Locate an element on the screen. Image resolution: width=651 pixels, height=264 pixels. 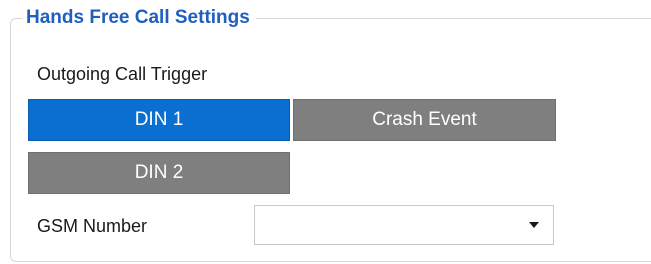
gsm-number-label: GSM Number is located at coordinates (92, 226).